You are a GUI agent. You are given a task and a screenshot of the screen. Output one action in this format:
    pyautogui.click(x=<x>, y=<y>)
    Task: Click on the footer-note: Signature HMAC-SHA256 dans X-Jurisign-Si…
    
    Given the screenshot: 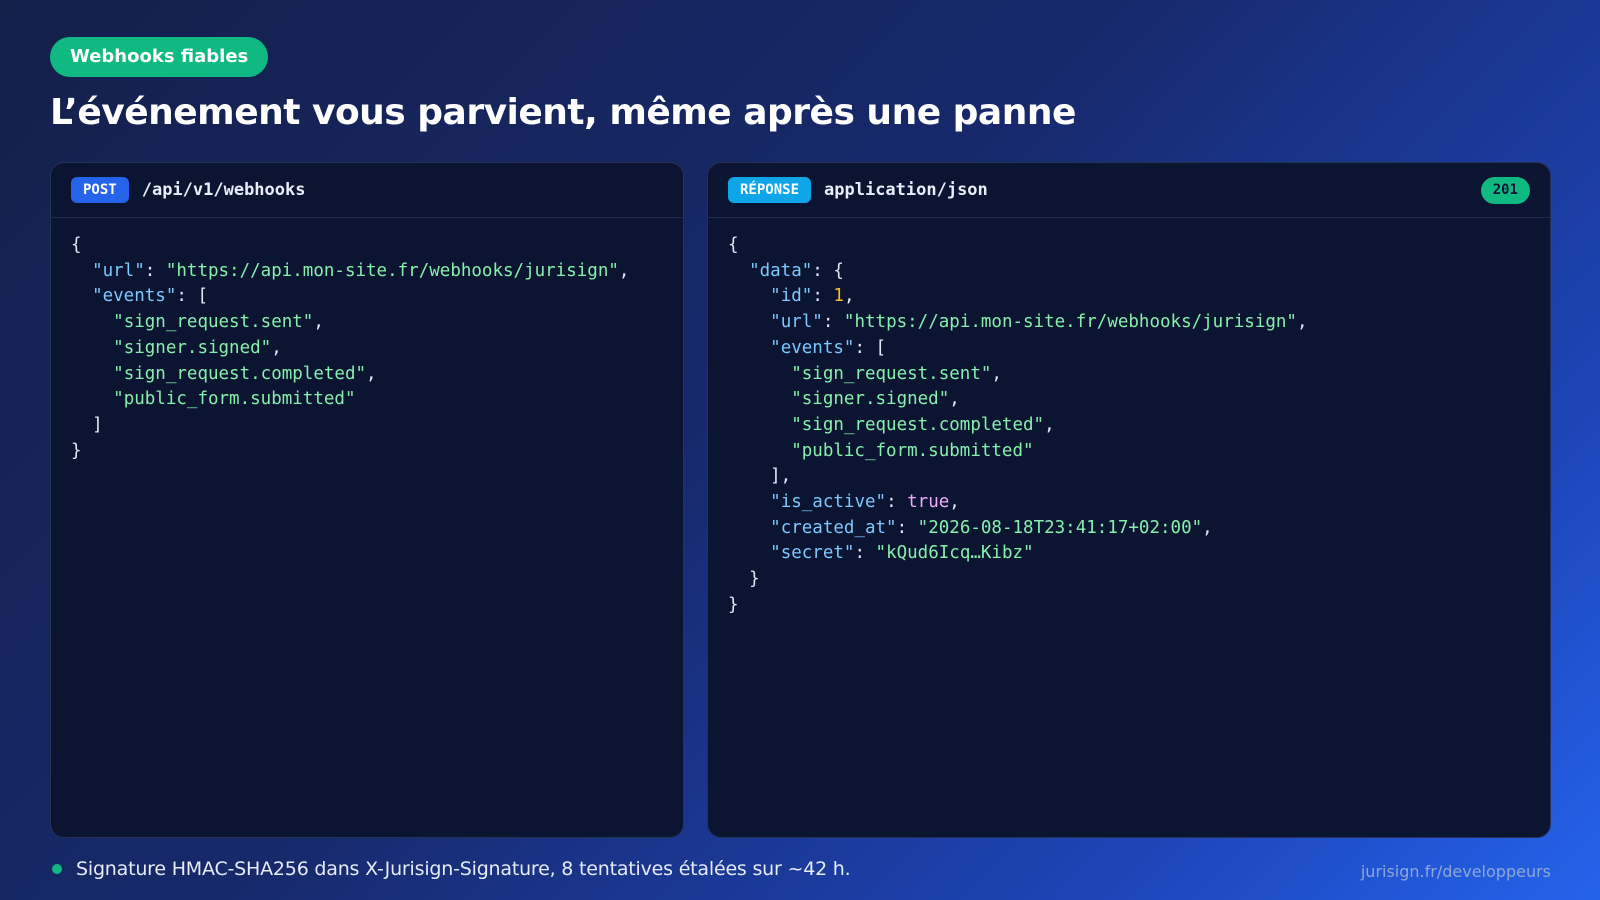 What is the action you would take?
    pyautogui.click(x=463, y=869)
    